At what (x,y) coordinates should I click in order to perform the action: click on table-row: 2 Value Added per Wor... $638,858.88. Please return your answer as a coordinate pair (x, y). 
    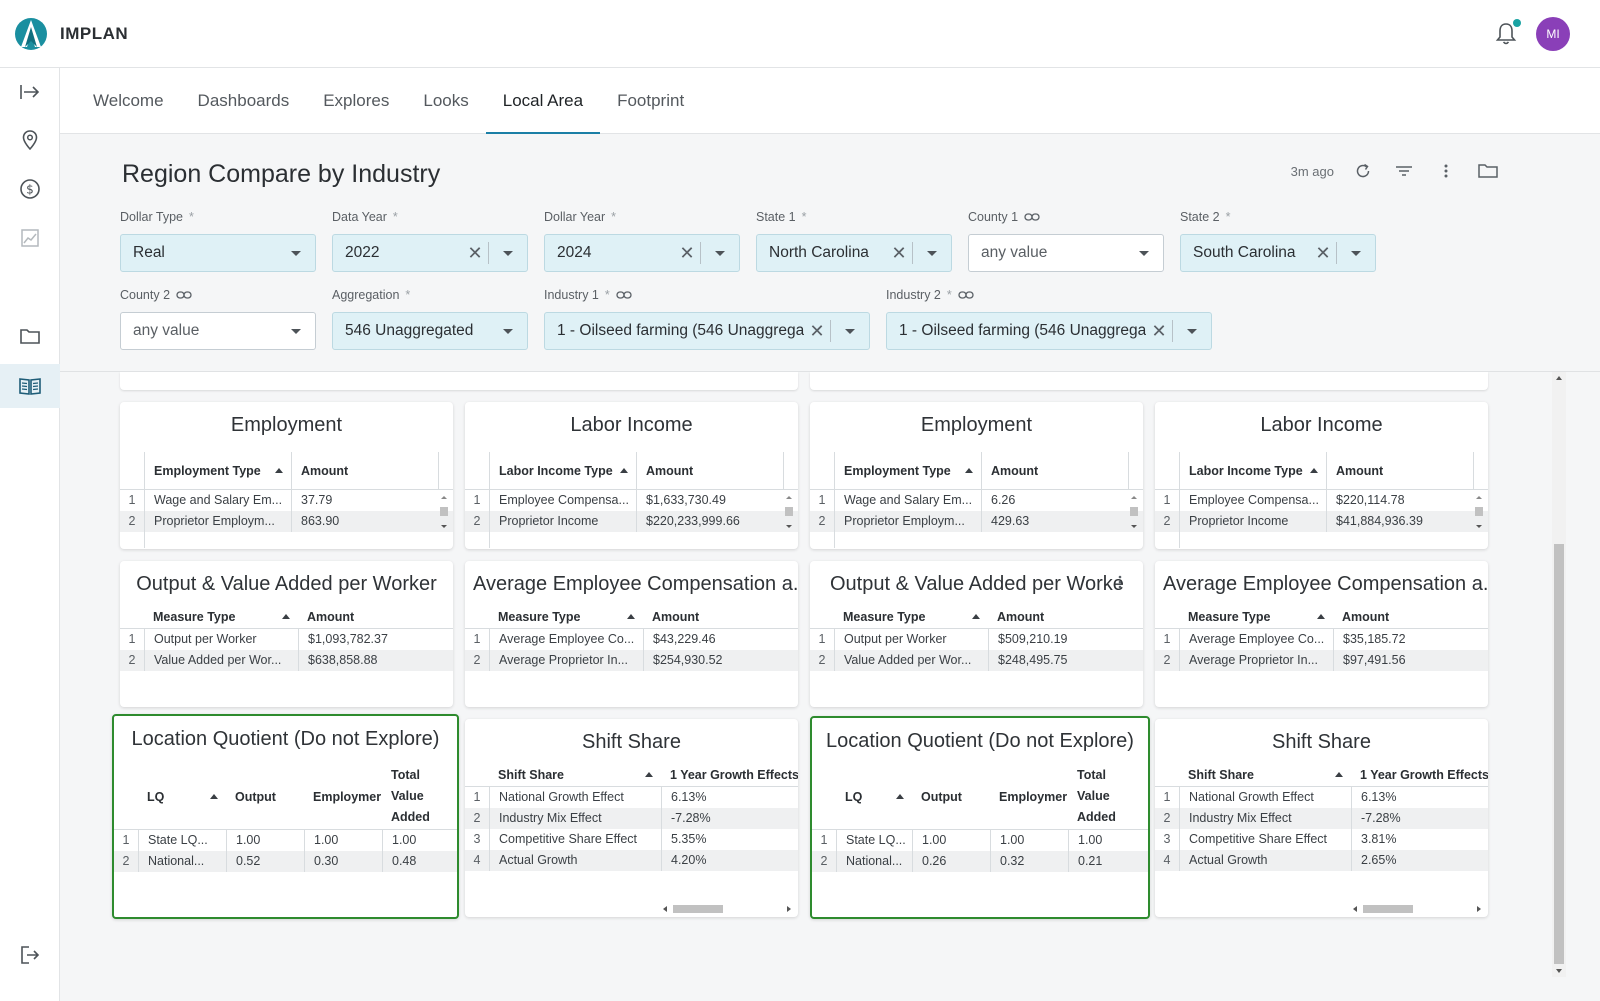
    Looking at the image, I should click on (286, 660).